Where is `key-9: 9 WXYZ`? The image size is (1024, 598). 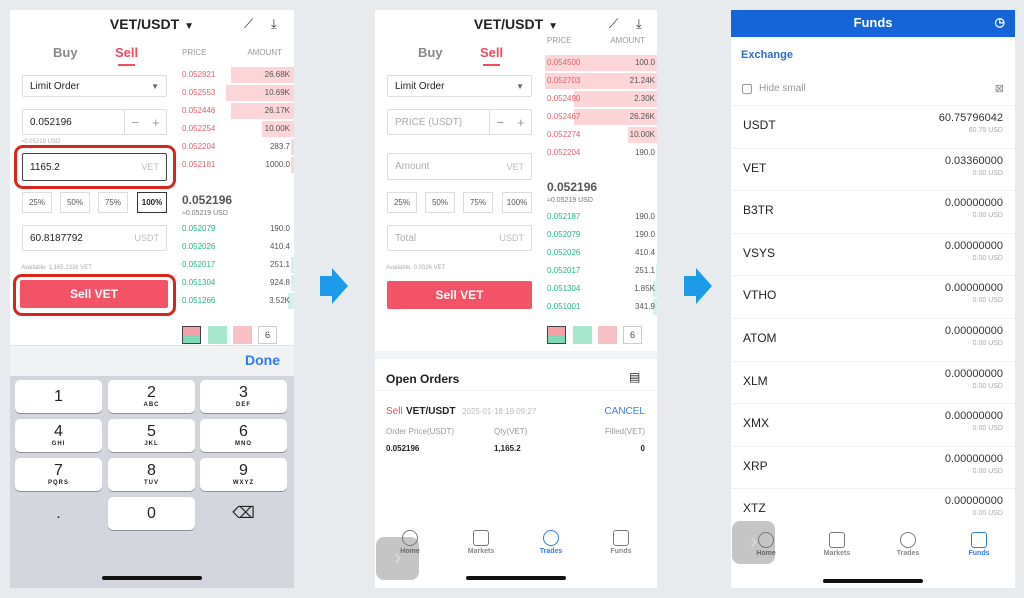 key-9: 9 WXYZ is located at coordinates (243, 474).